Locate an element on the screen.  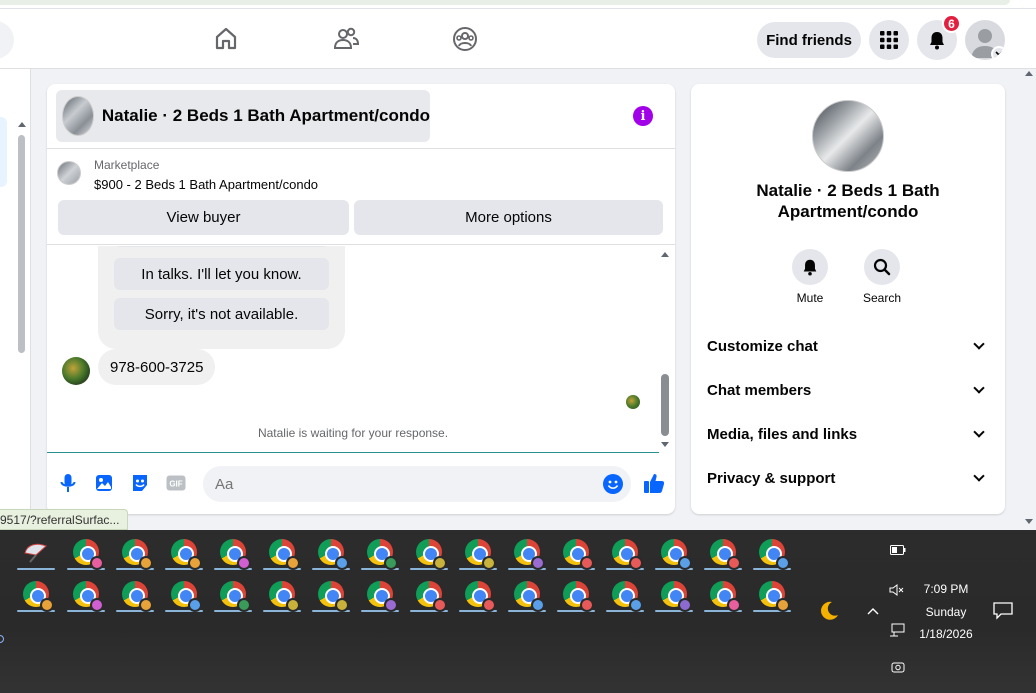
menu-grid-icon is located at coordinates (889, 40).